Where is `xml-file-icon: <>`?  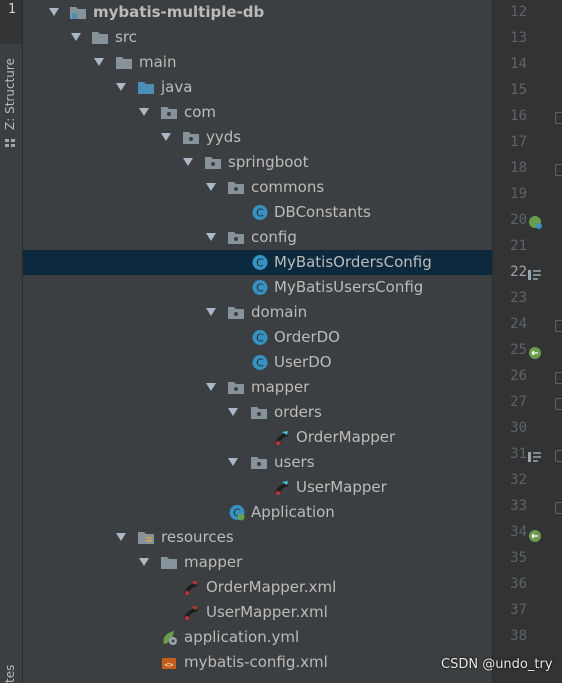 xml-file-icon: <> is located at coordinates (169, 663).